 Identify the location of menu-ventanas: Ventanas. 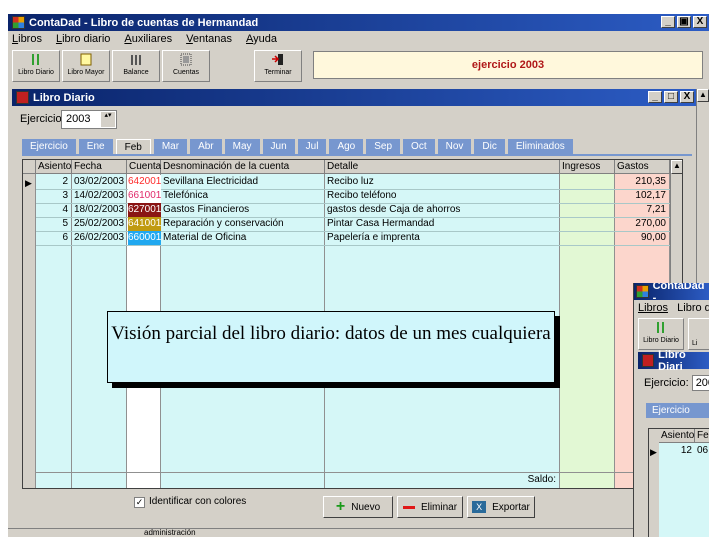
(209, 39).